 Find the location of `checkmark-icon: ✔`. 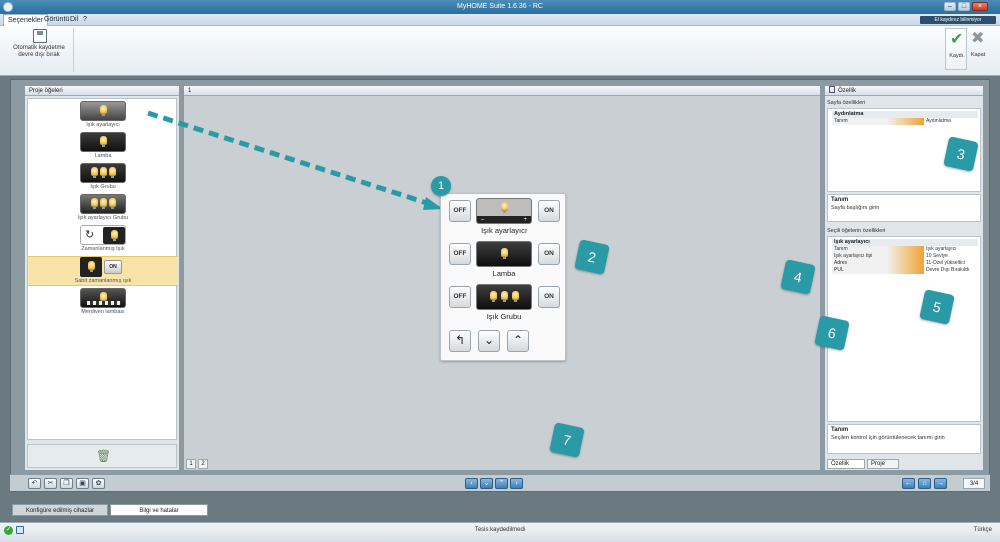

checkmark-icon: ✔ is located at coordinates (957, 39).